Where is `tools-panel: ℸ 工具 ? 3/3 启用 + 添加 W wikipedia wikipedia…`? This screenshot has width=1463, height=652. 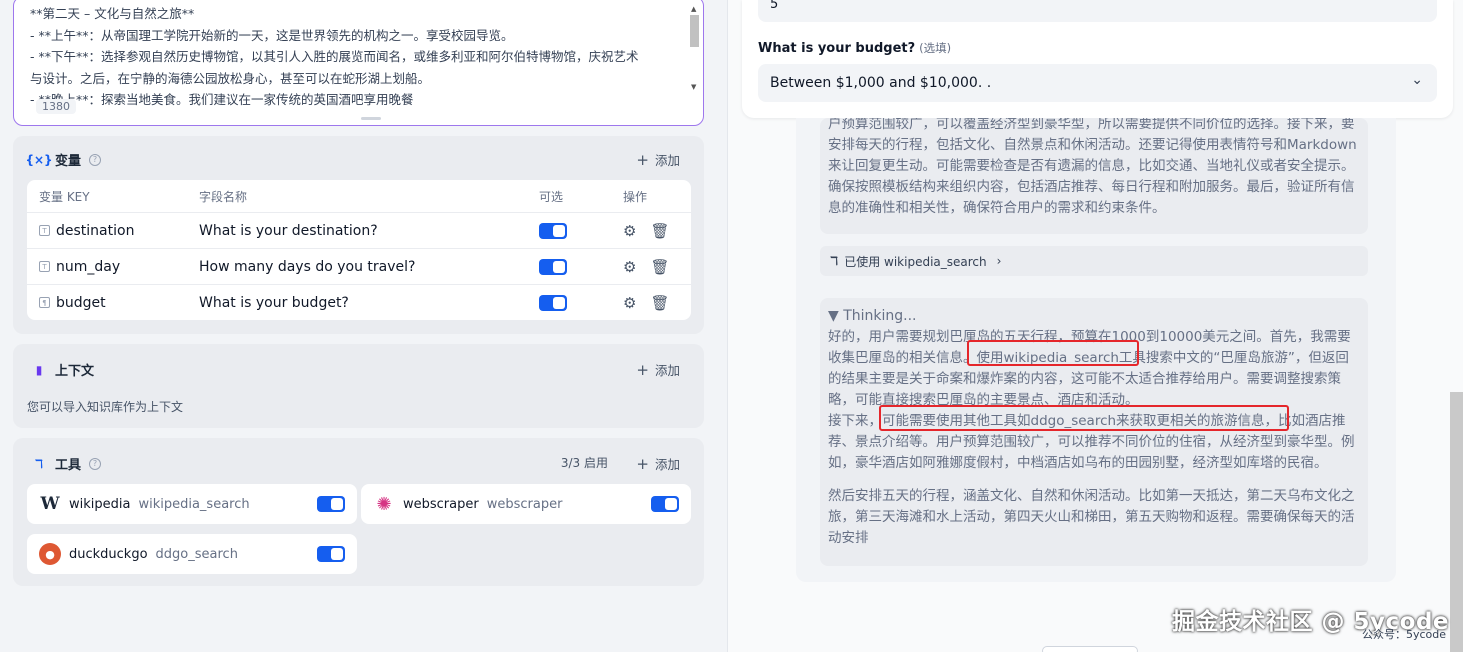
tools-panel: ℸ 工具 ? 3/3 启用 + 添加 W wikipedia wikipedia… is located at coordinates (358, 512).